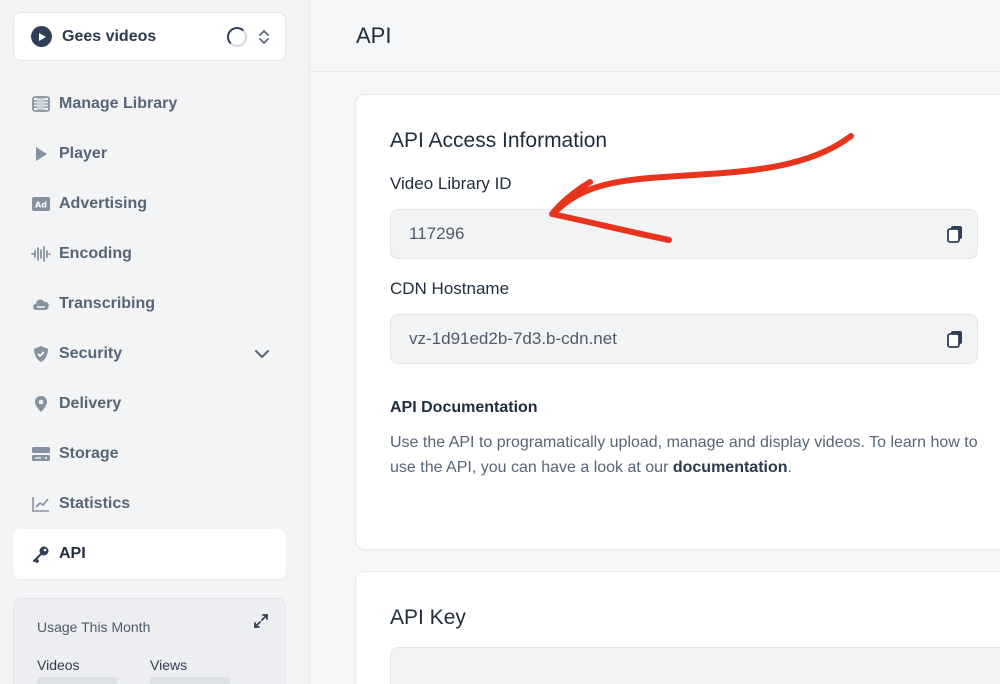 The image size is (1000, 684). I want to click on sidebar-item-label: Advertising, so click(103, 203).